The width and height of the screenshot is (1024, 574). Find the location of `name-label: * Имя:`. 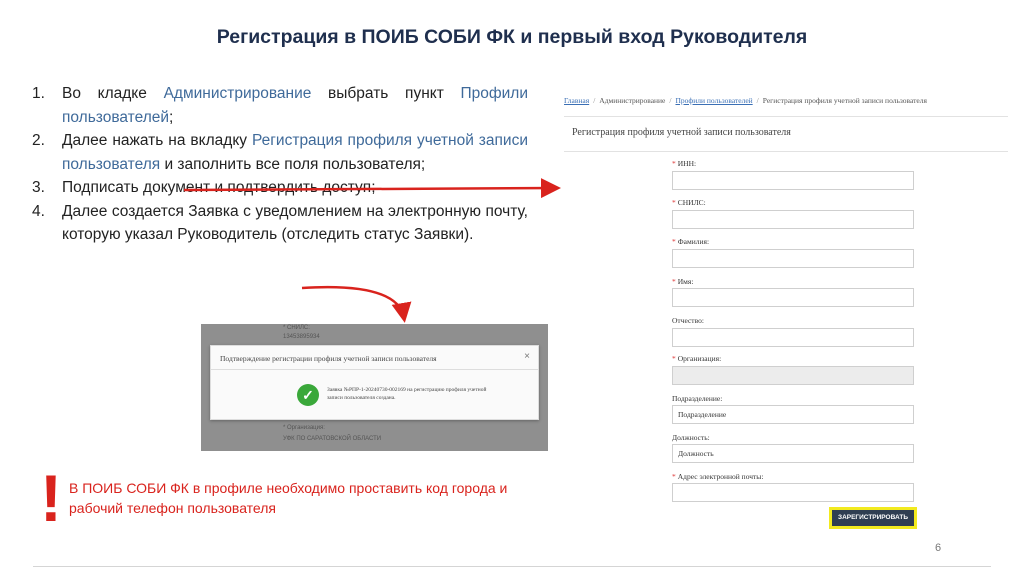

name-label: * Имя: is located at coordinates (683, 281).